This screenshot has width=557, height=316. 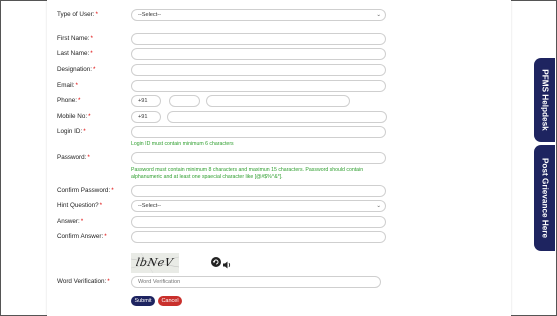 What do you see at coordinates (146, 101) in the screenshot?
I see `phone-country-code: +91` at bounding box center [146, 101].